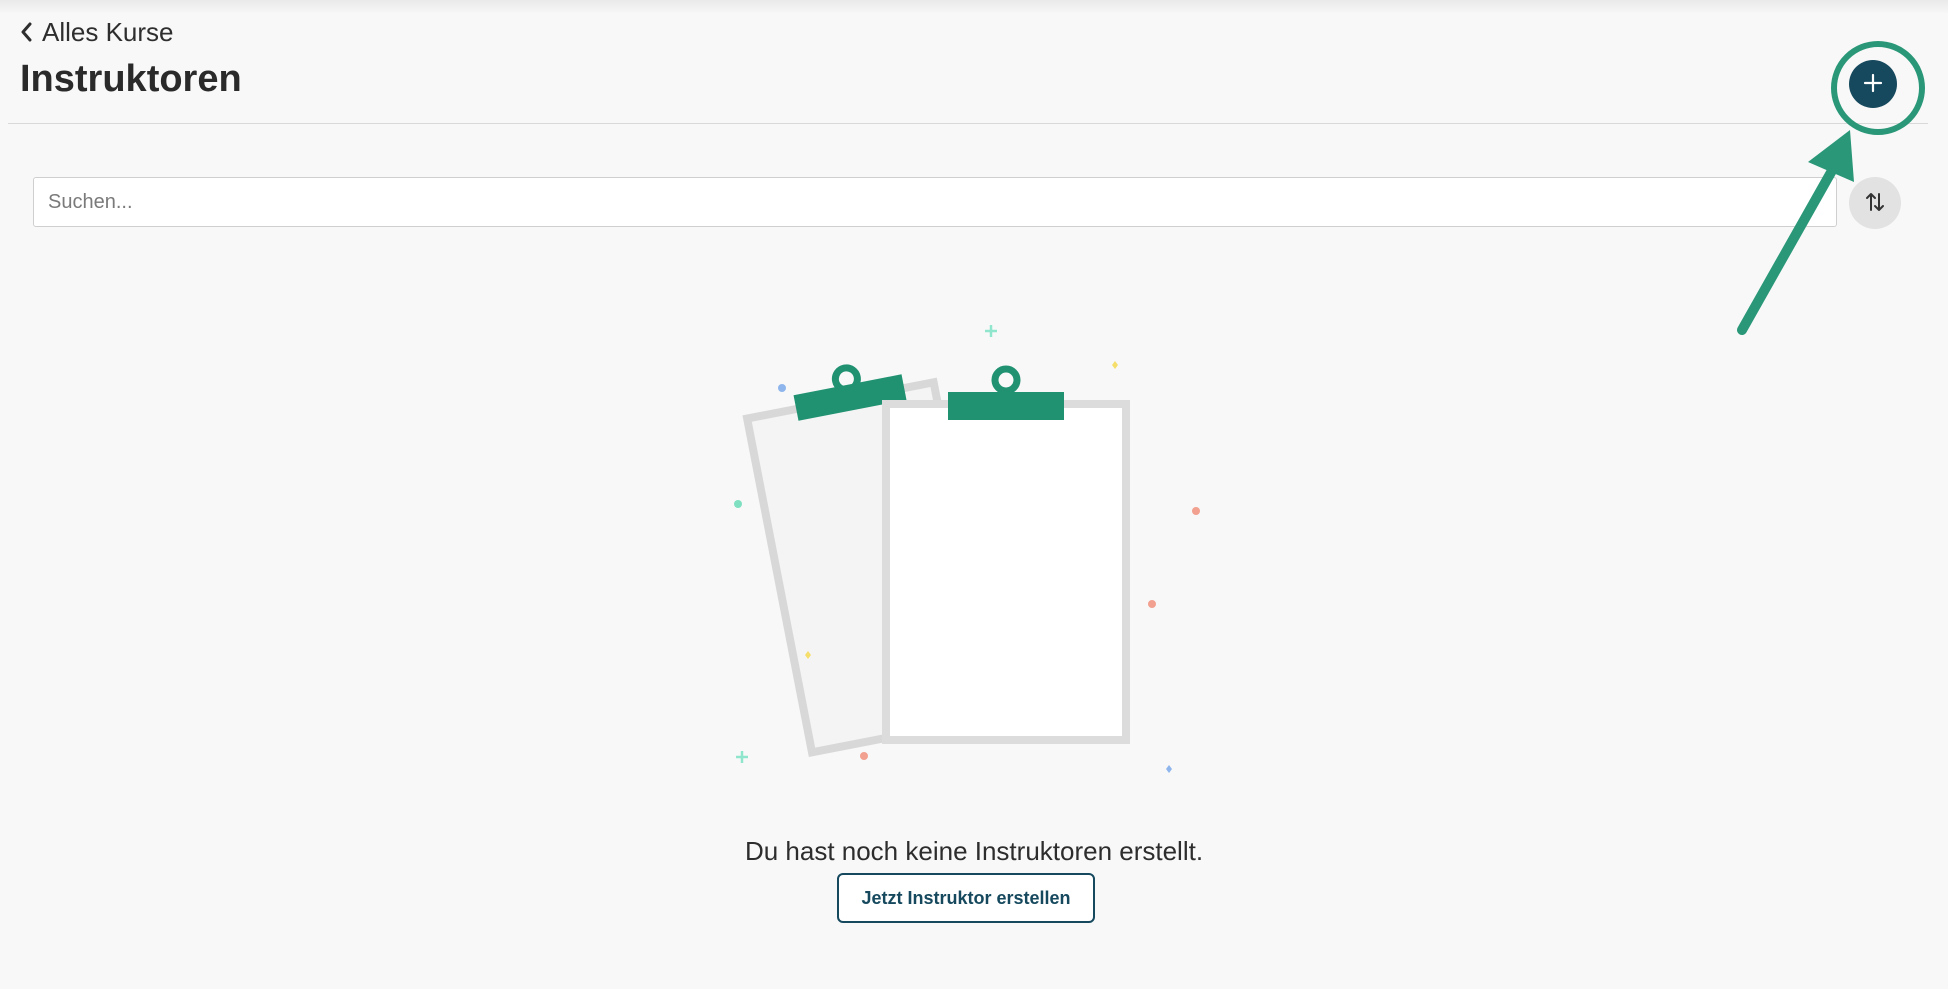 The height and width of the screenshot is (989, 1948). Describe the element at coordinates (968, 123) in the screenshot. I see `header-divider` at that location.